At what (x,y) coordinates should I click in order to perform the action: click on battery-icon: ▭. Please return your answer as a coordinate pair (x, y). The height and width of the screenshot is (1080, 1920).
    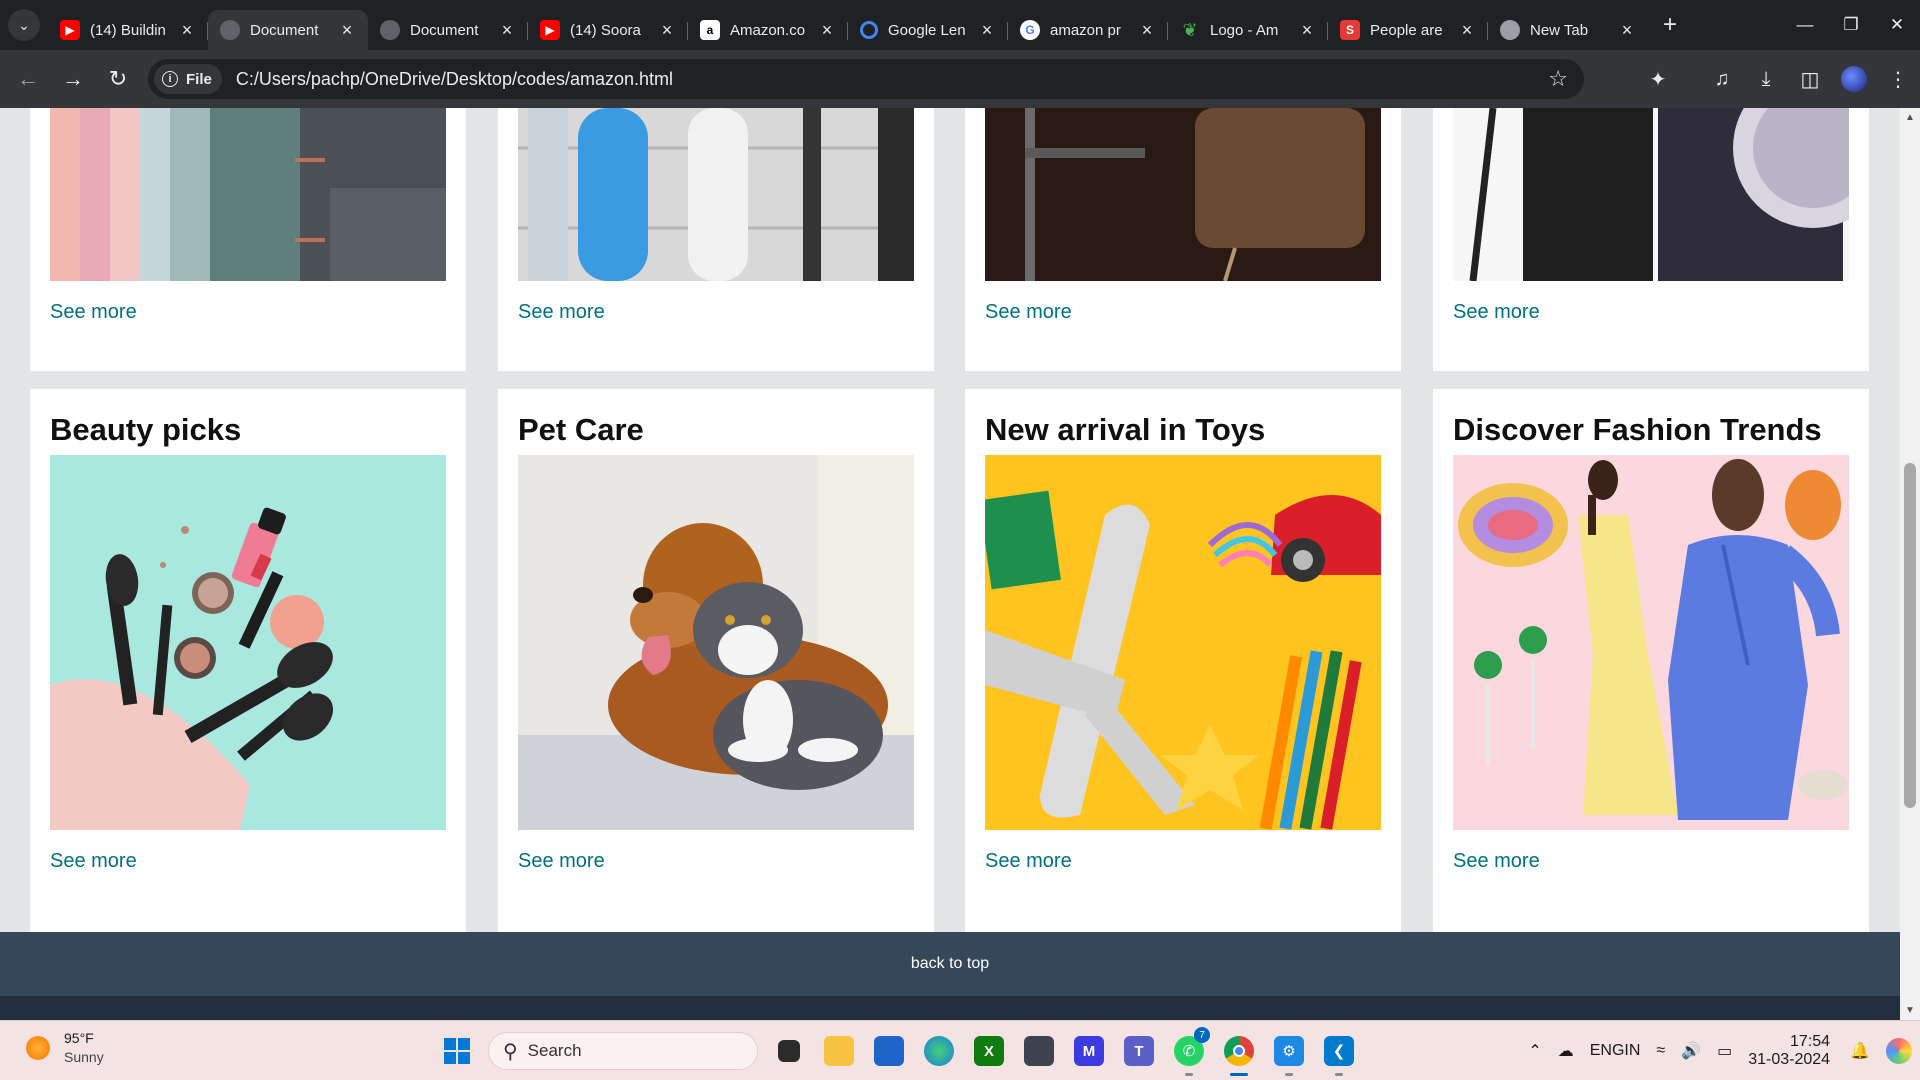
    Looking at the image, I should click on (1724, 1050).